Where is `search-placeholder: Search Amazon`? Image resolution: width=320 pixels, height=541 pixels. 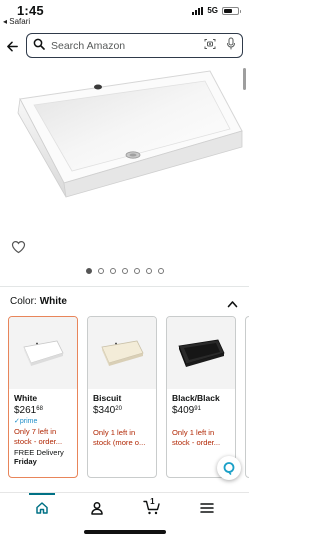 search-placeholder: Search Amazon is located at coordinates (88, 45).